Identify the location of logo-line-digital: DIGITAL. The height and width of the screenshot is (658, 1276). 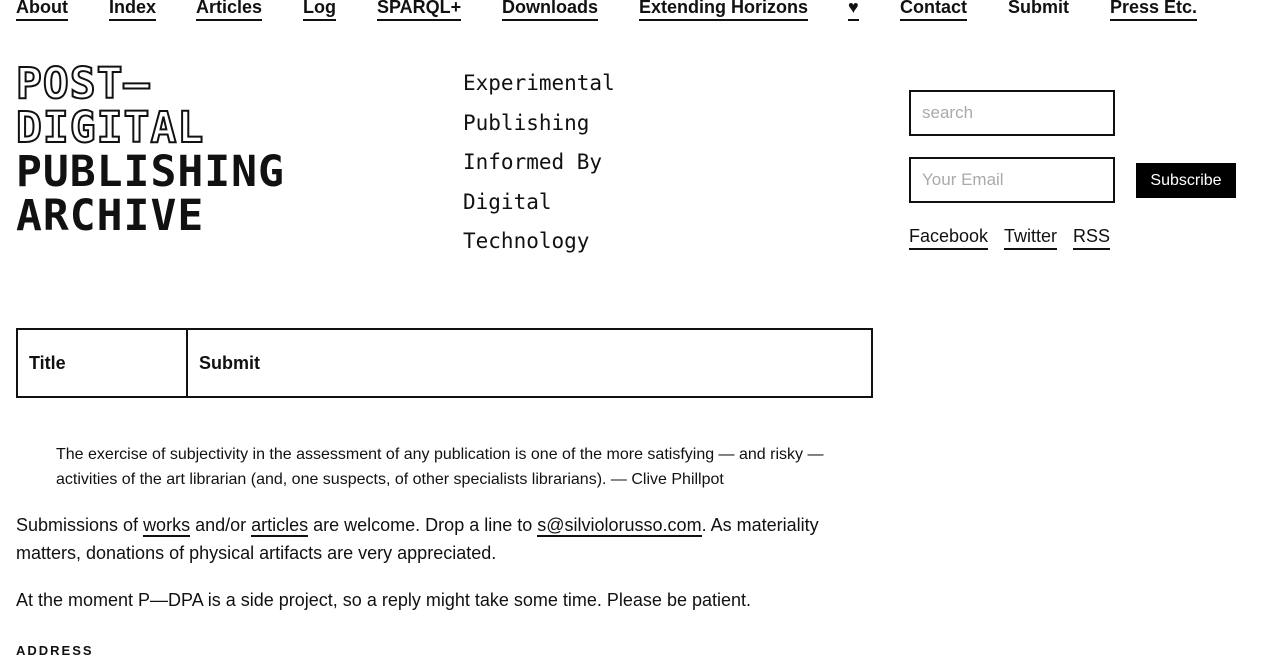
(110, 128).